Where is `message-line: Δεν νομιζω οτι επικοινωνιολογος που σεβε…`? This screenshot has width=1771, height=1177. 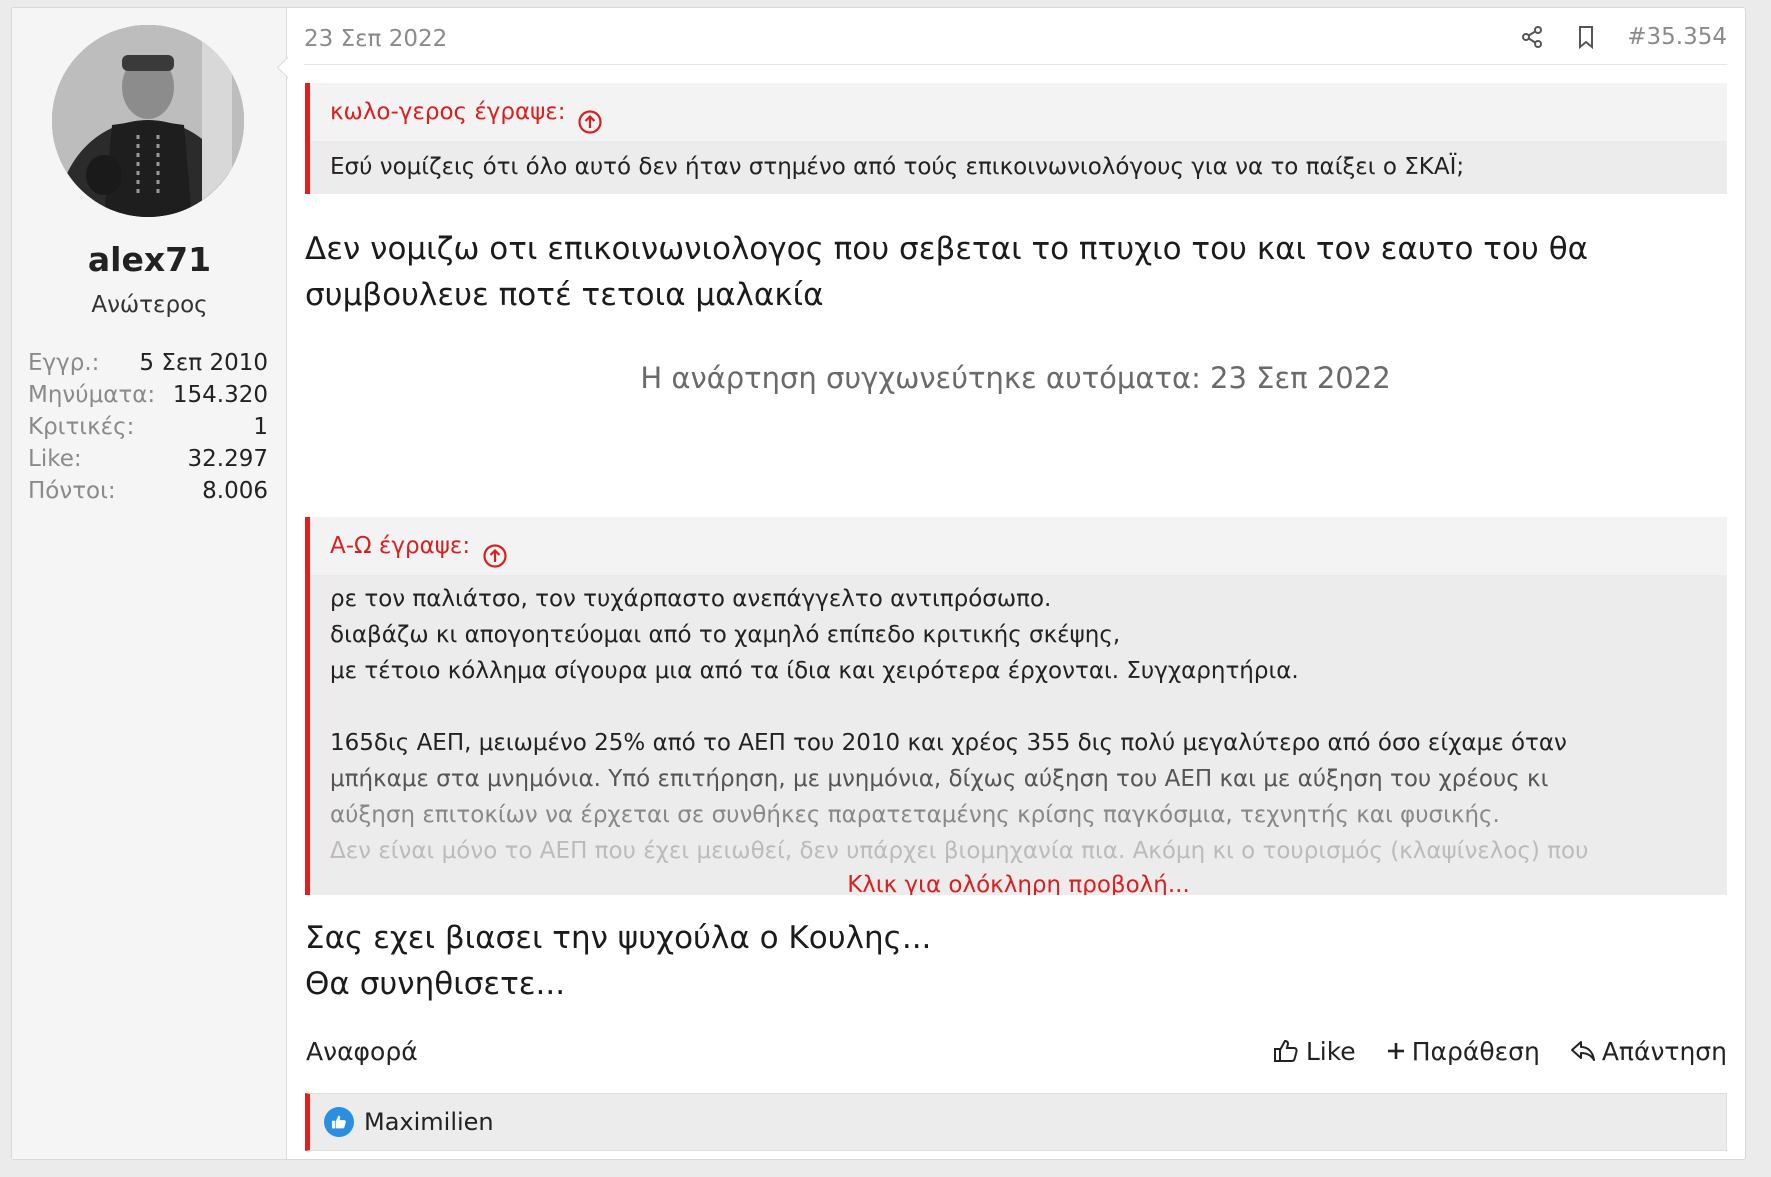 message-line: Δεν νομιζω οτι επικοινωνιολογος που σεβε… is located at coordinates (947, 249).